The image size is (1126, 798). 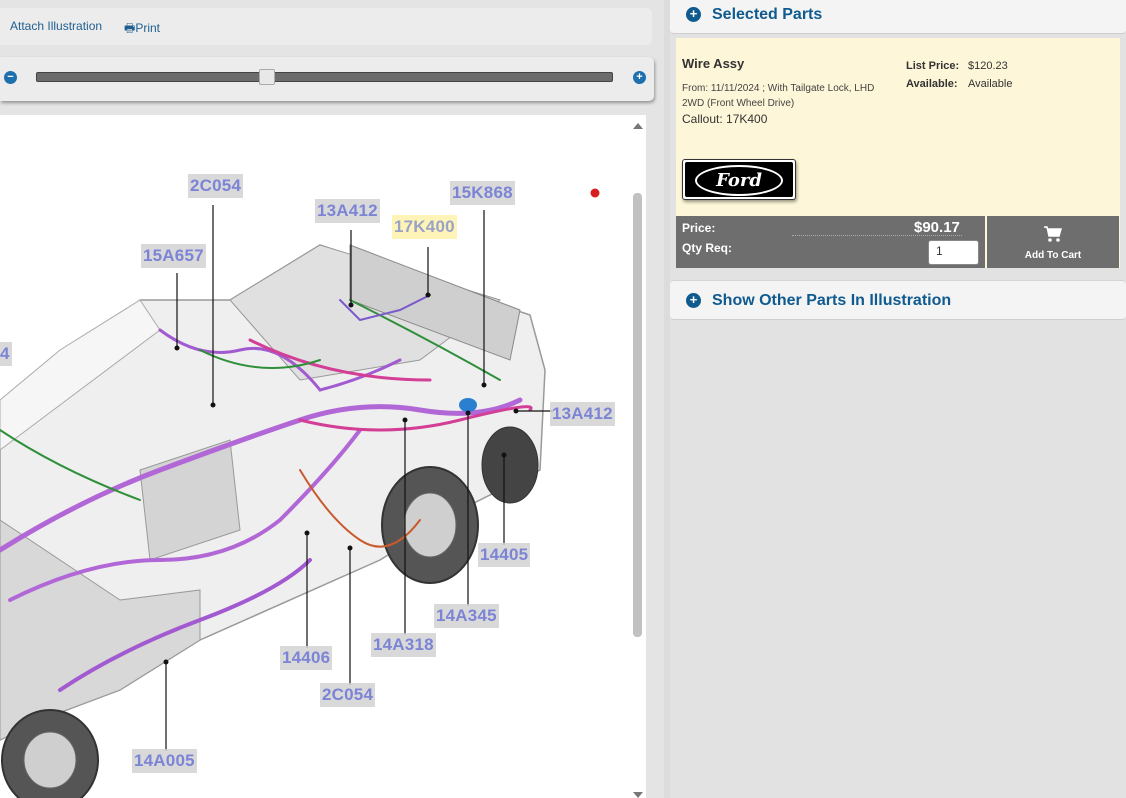 I want to click on attach-illustration-link: Attach Illustration, so click(x=56, y=26).